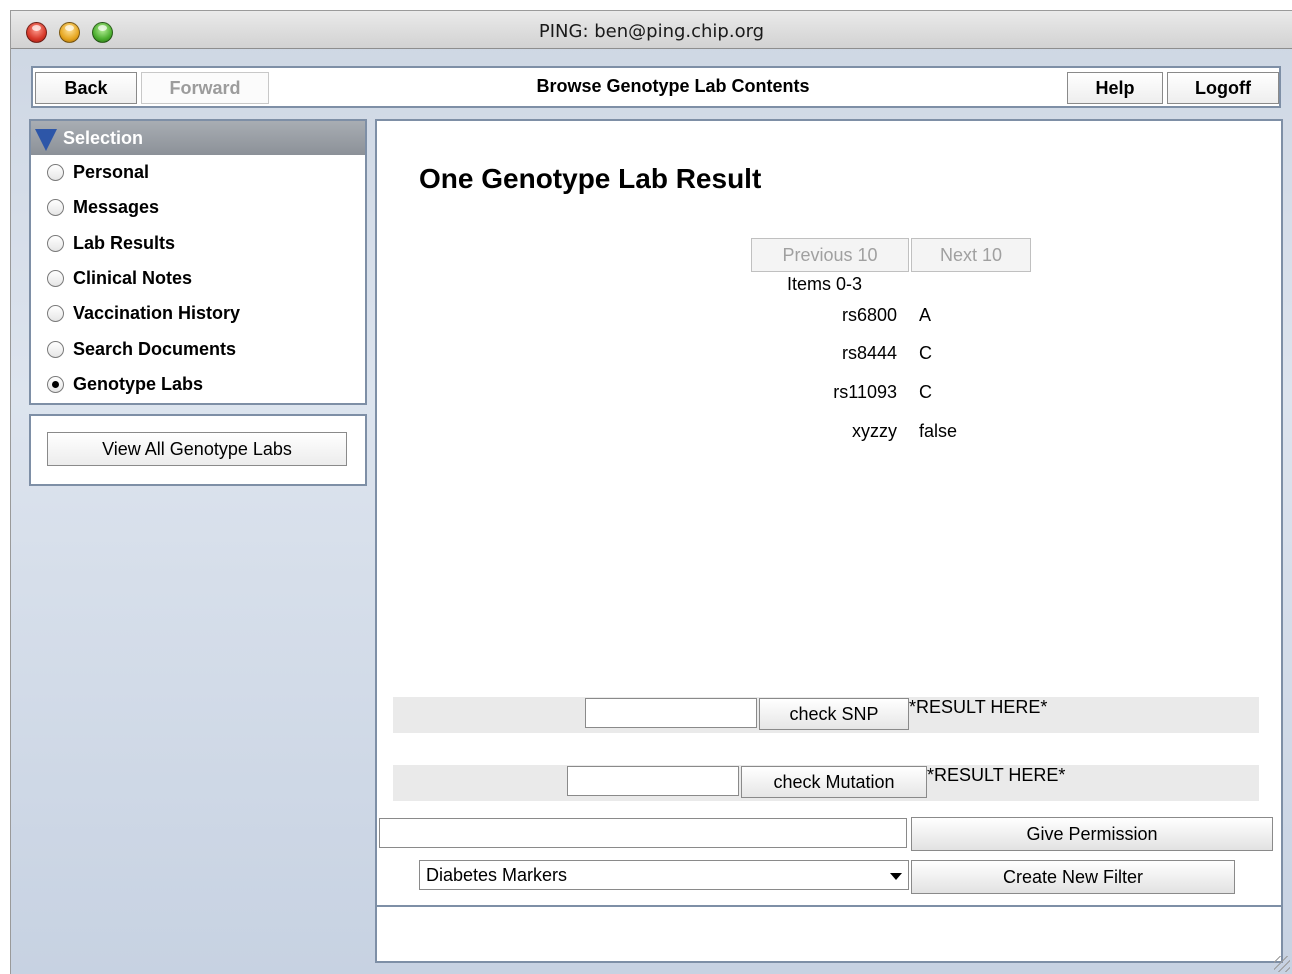 This screenshot has height=974, width=1292. Describe the element at coordinates (907, 436) in the screenshot. I see `genotype-row: xyzzy false` at that location.